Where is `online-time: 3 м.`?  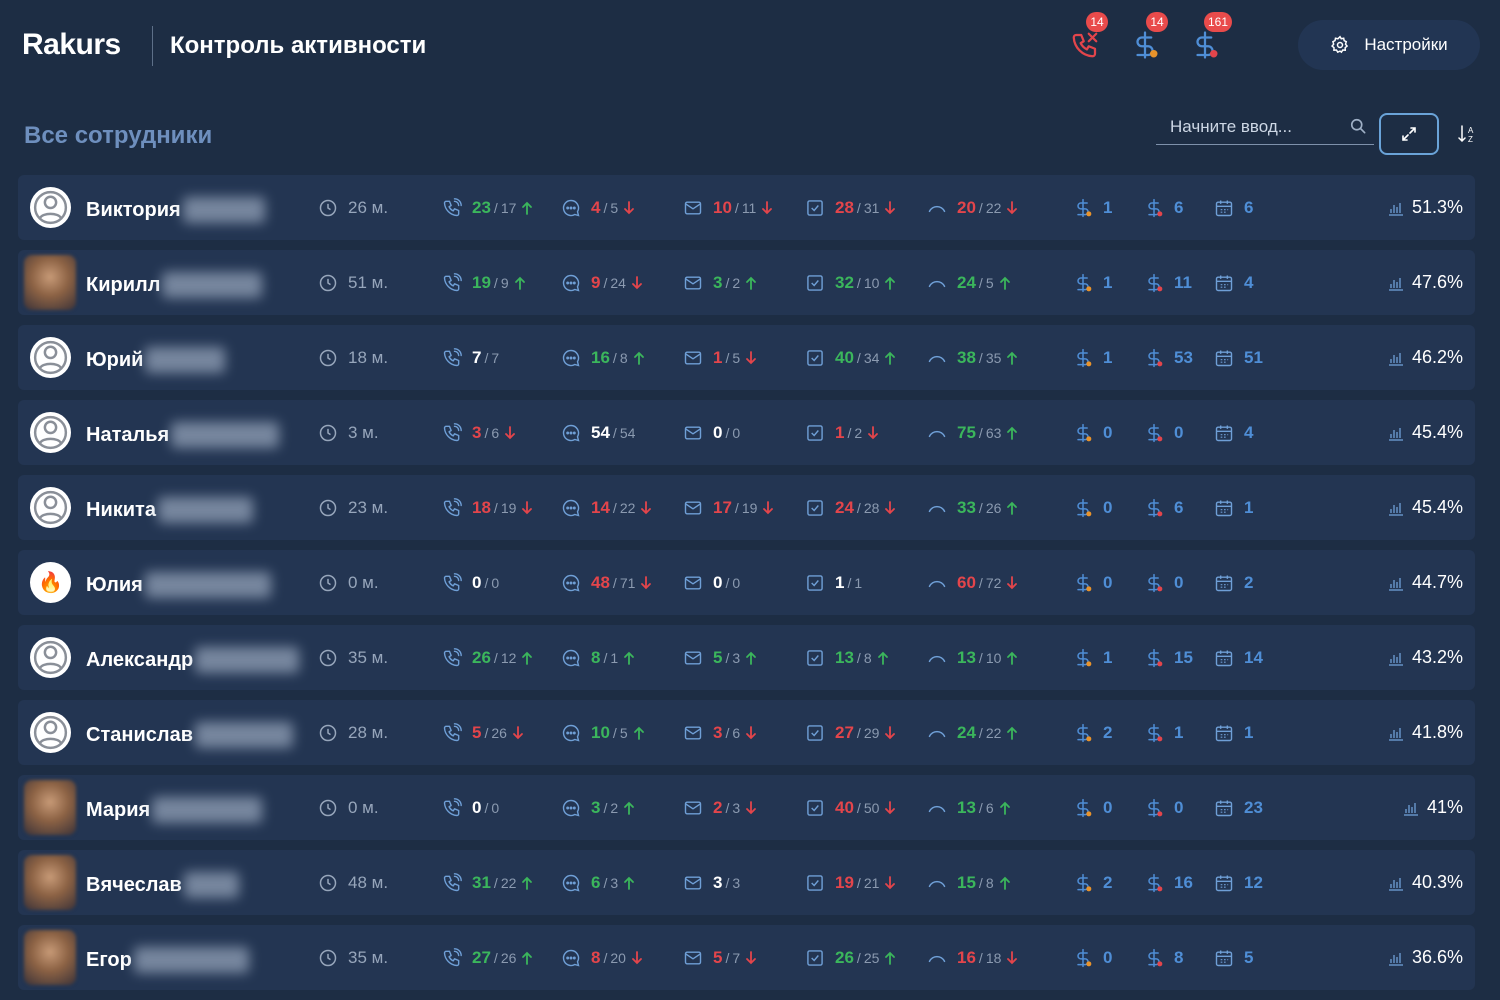 online-time: 3 м. is located at coordinates (348, 432).